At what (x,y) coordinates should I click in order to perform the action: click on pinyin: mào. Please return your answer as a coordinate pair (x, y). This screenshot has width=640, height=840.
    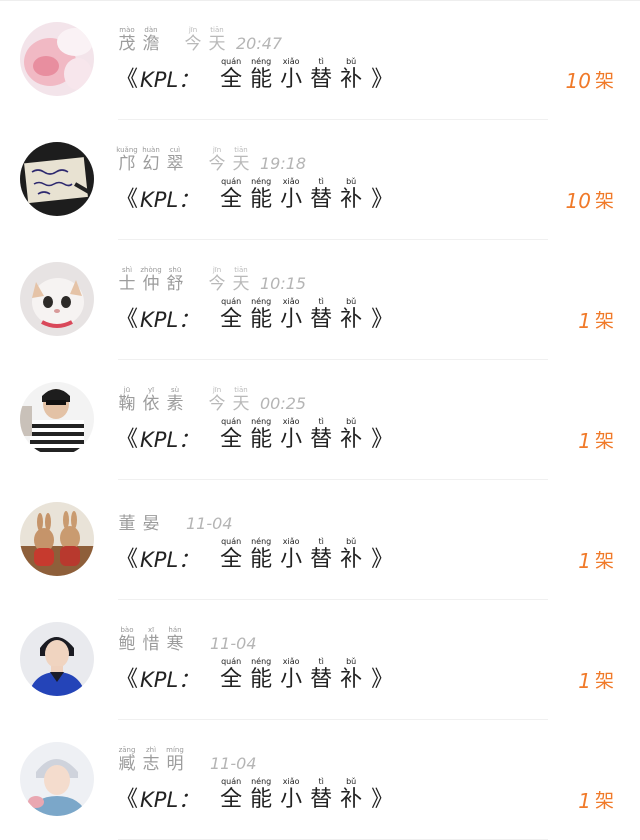
    Looking at the image, I should click on (127, 30).